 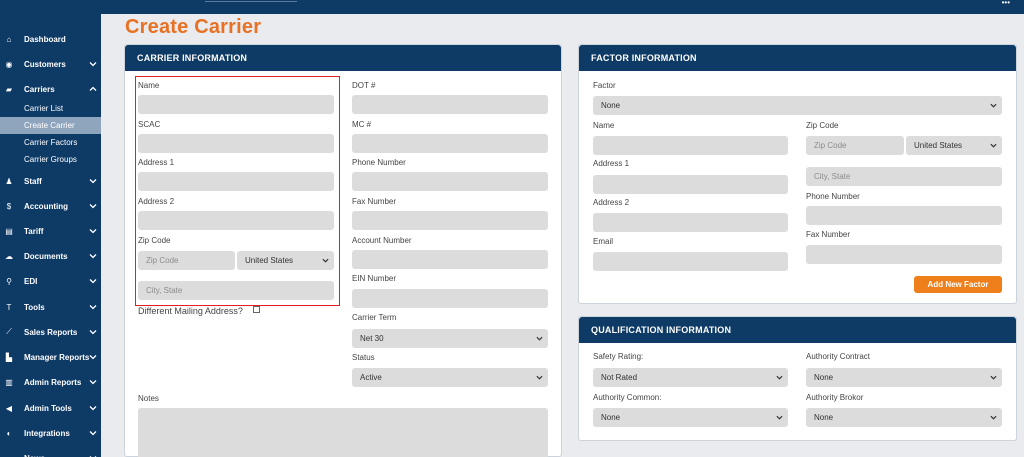 I want to click on phone-input, so click(x=450, y=181).